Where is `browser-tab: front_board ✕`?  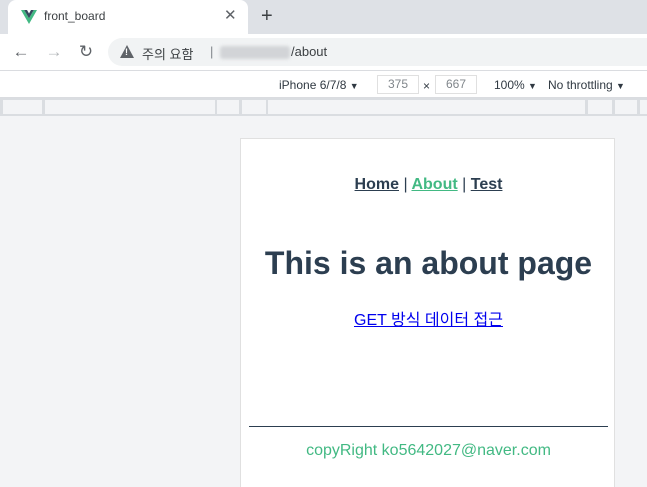 browser-tab: front_board ✕ is located at coordinates (128, 17).